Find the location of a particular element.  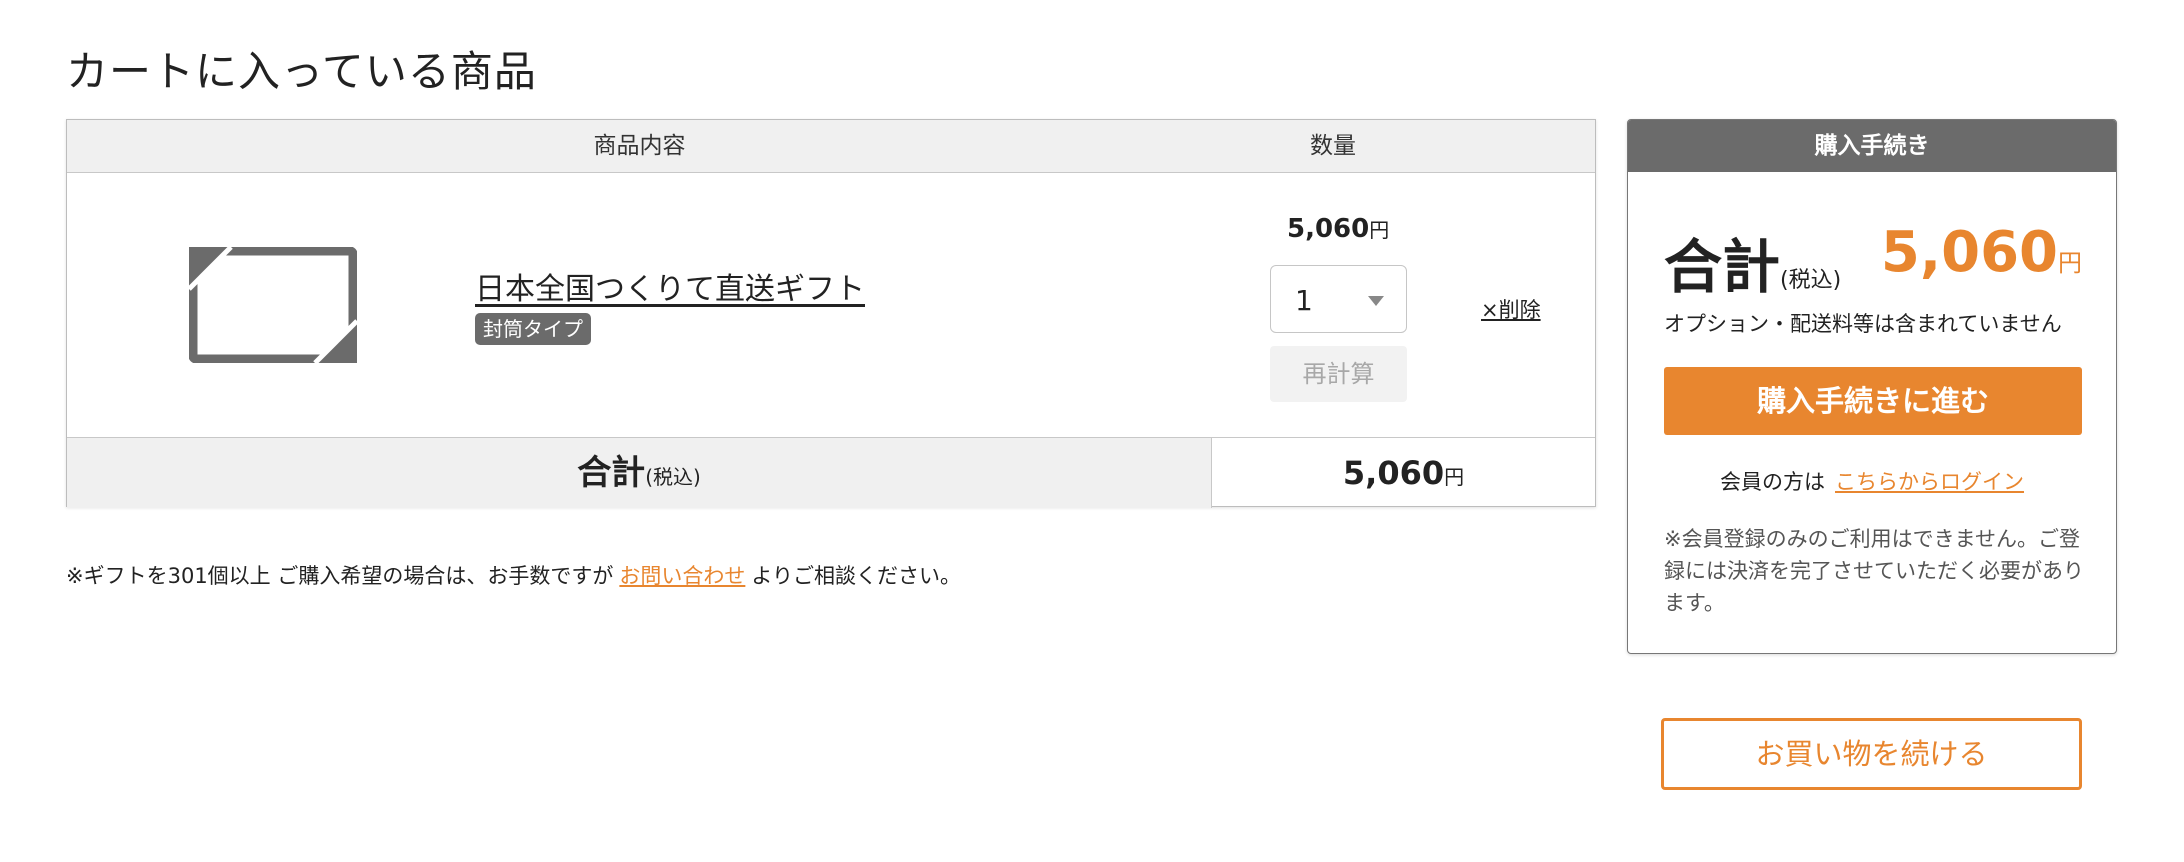

column-header-item: 商品内容 is located at coordinates (639, 146).